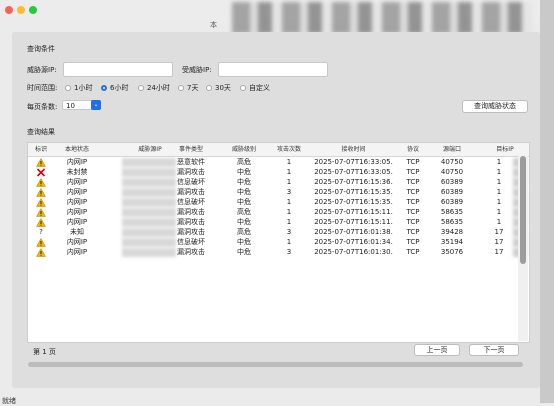 The image size is (554, 406). Describe the element at coordinates (44, 352) in the screenshot. I see `page-indicator: 第 1 页` at that location.